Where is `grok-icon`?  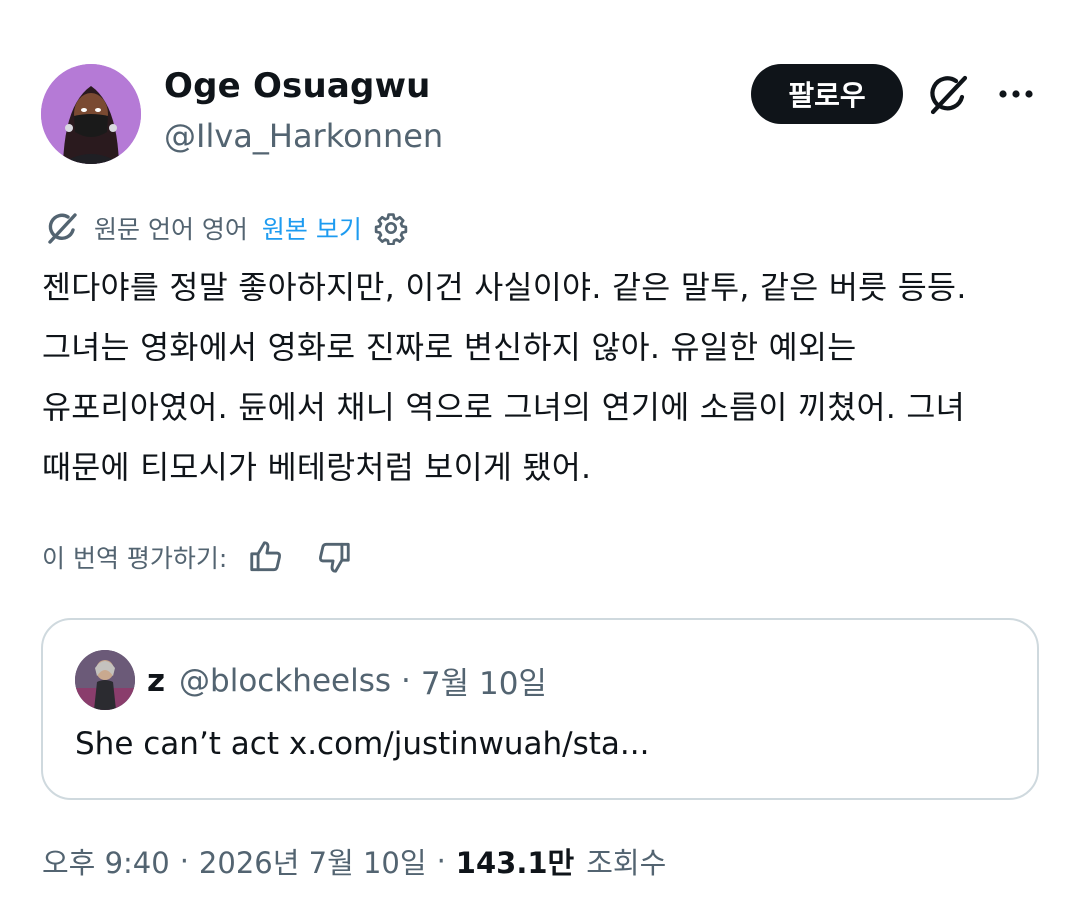 grok-icon is located at coordinates (948, 95).